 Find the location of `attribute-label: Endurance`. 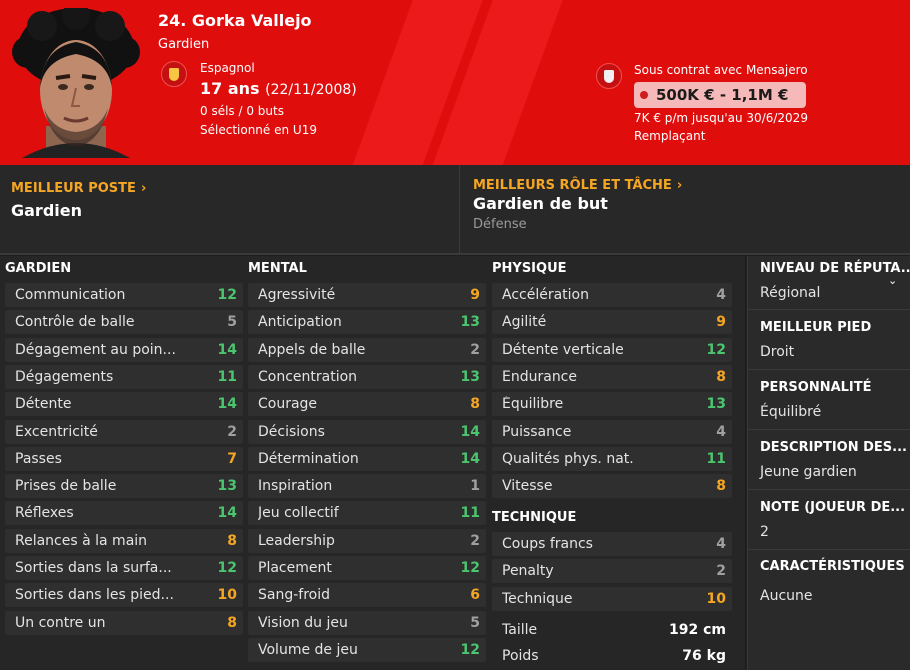

attribute-label: Endurance is located at coordinates (539, 376).